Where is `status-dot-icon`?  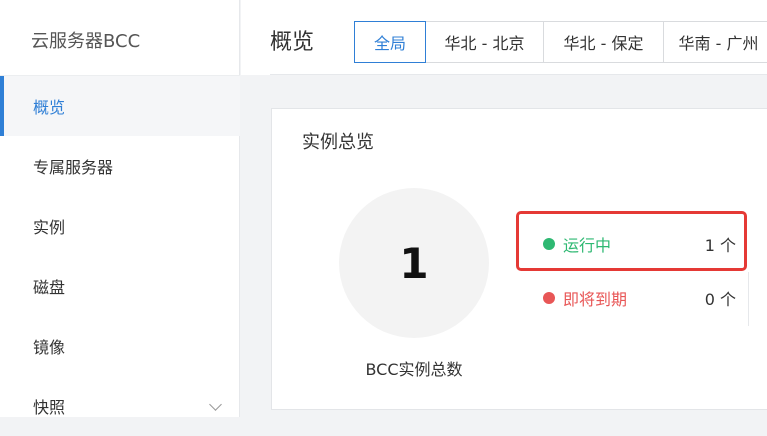 status-dot-icon is located at coordinates (549, 298).